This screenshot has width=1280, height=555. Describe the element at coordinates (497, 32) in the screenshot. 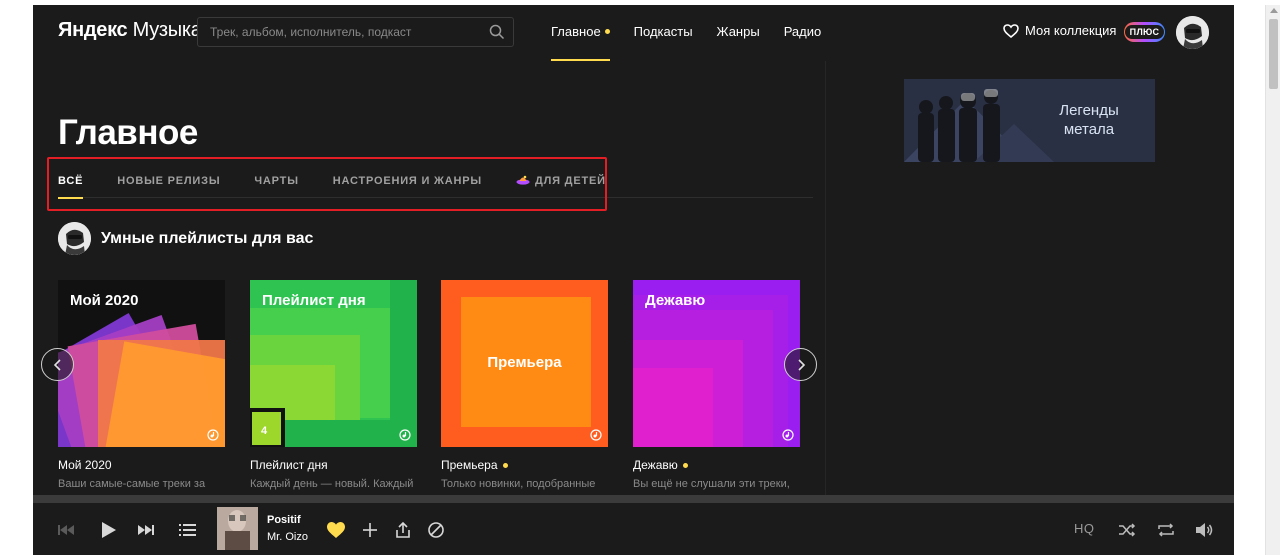

I see `search-icon` at that location.